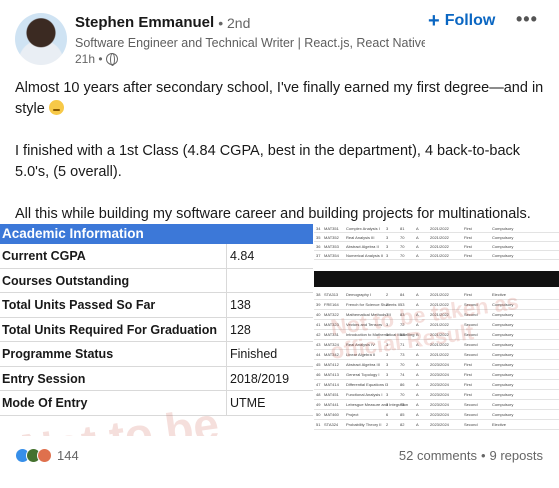 The image size is (559, 488). Describe the element at coordinates (113, 329) in the screenshot. I see `academic-row-label: Total Units Required For Graduation` at that location.